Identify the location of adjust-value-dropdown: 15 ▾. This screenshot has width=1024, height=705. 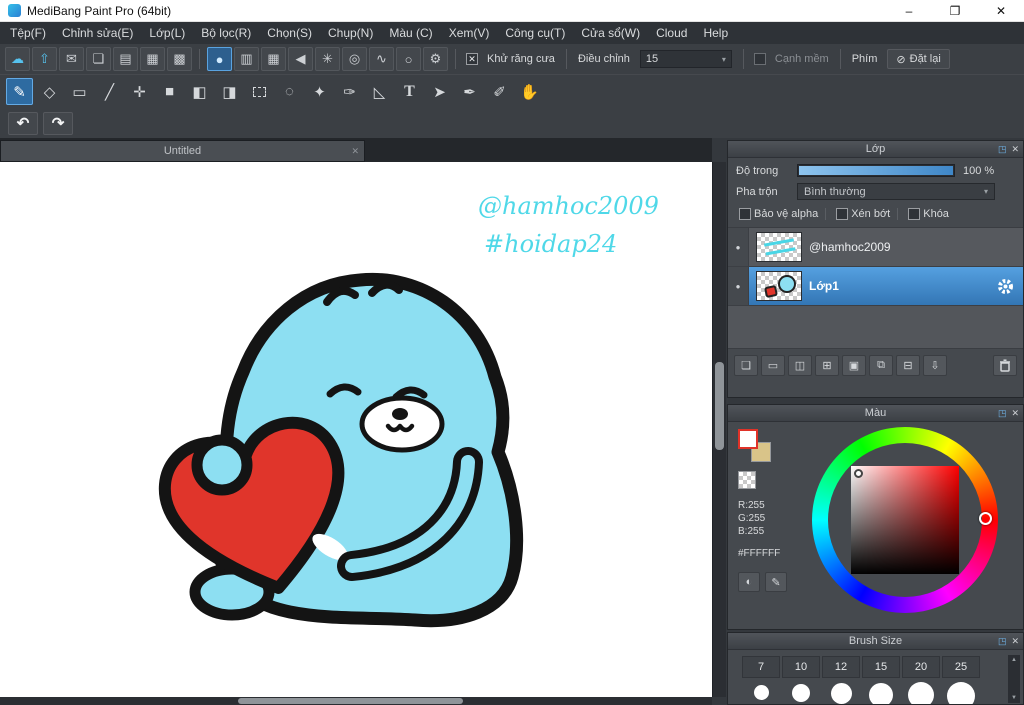
(685, 59).